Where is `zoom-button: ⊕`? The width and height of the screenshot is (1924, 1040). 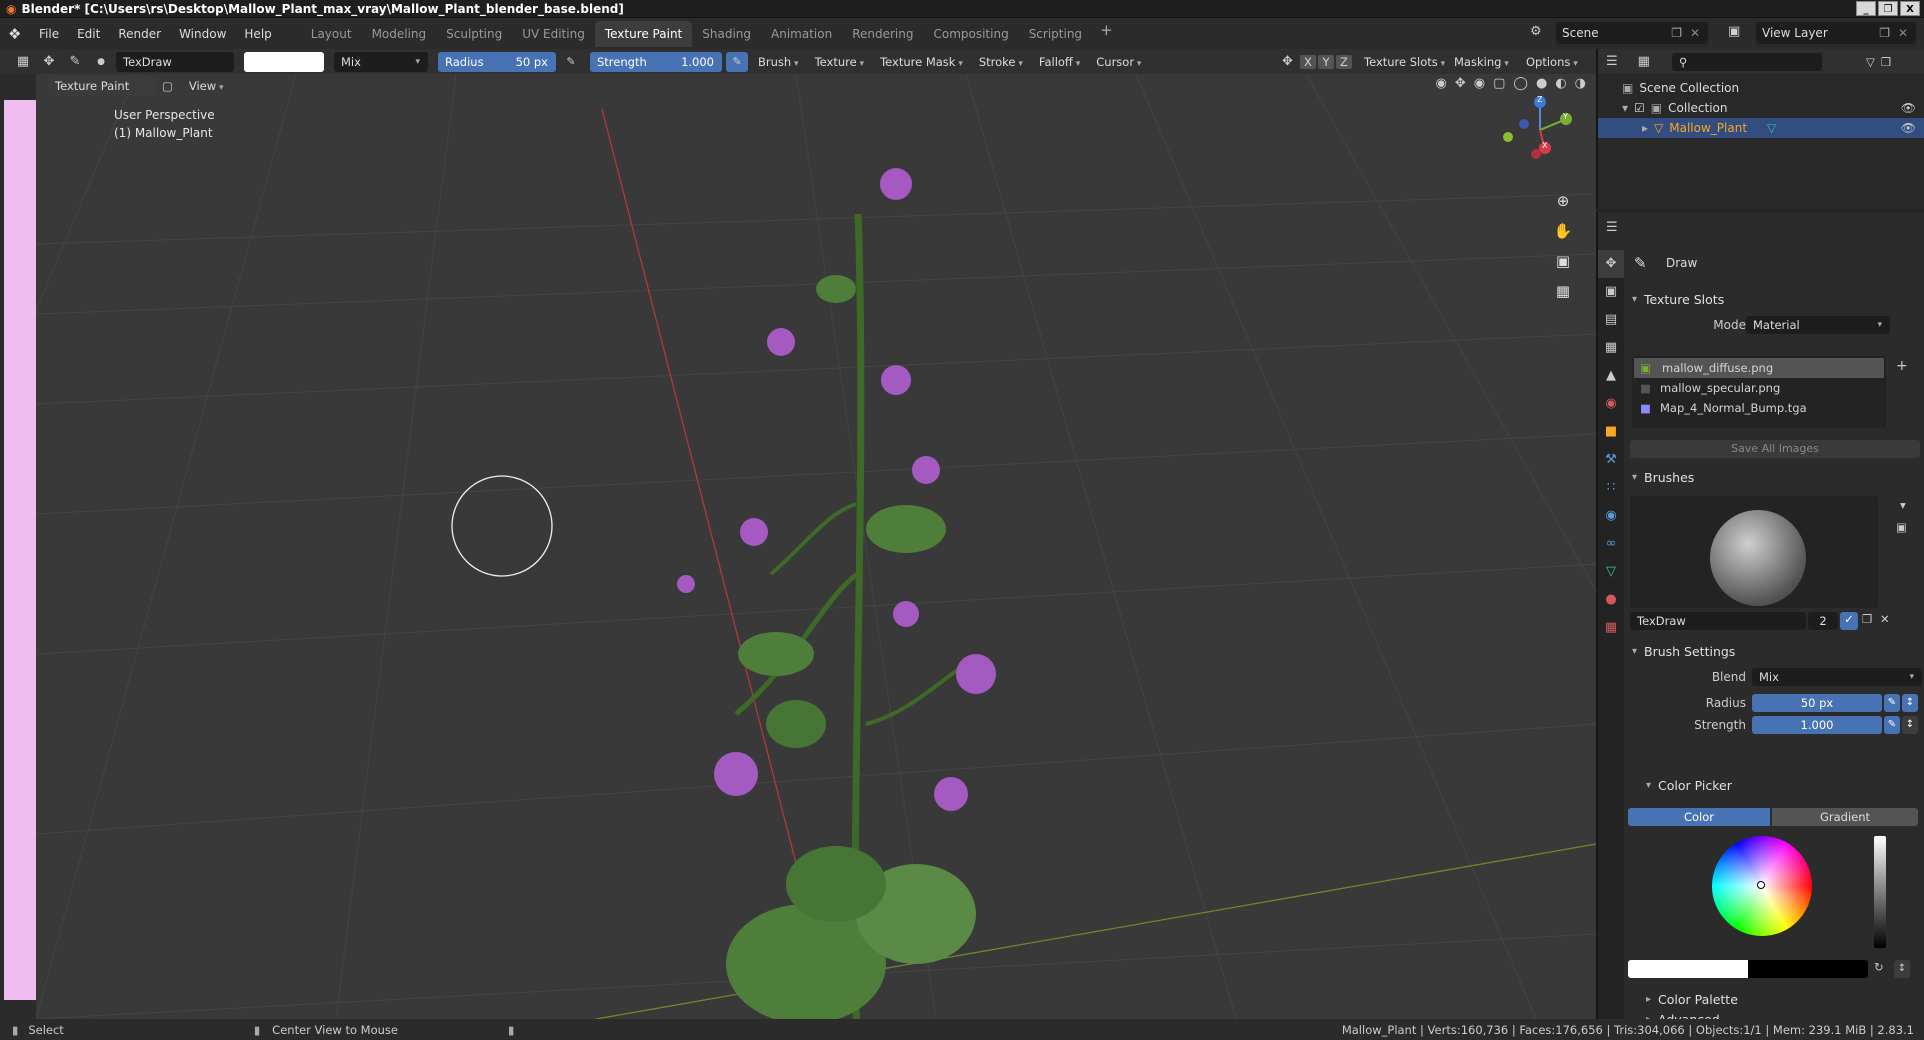 zoom-button: ⊕ is located at coordinates (1563, 201).